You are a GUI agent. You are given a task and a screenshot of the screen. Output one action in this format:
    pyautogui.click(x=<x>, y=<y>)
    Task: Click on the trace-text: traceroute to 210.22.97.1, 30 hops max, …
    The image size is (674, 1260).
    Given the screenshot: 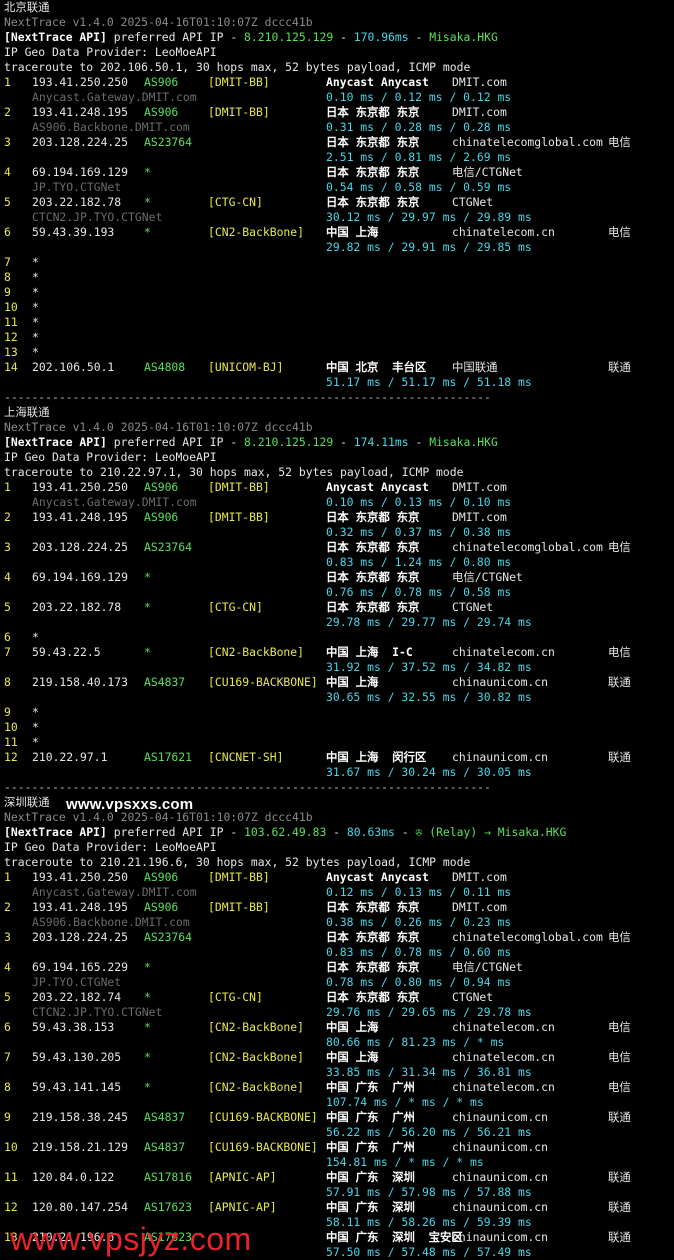 What is the action you would take?
    pyautogui.click(x=234, y=472)
    